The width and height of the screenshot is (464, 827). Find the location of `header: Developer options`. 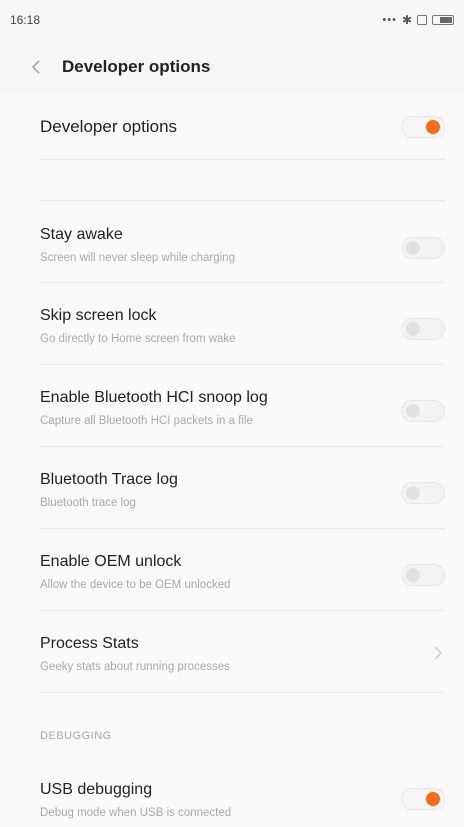

header: Developer options is located at coordinates (232, 67).